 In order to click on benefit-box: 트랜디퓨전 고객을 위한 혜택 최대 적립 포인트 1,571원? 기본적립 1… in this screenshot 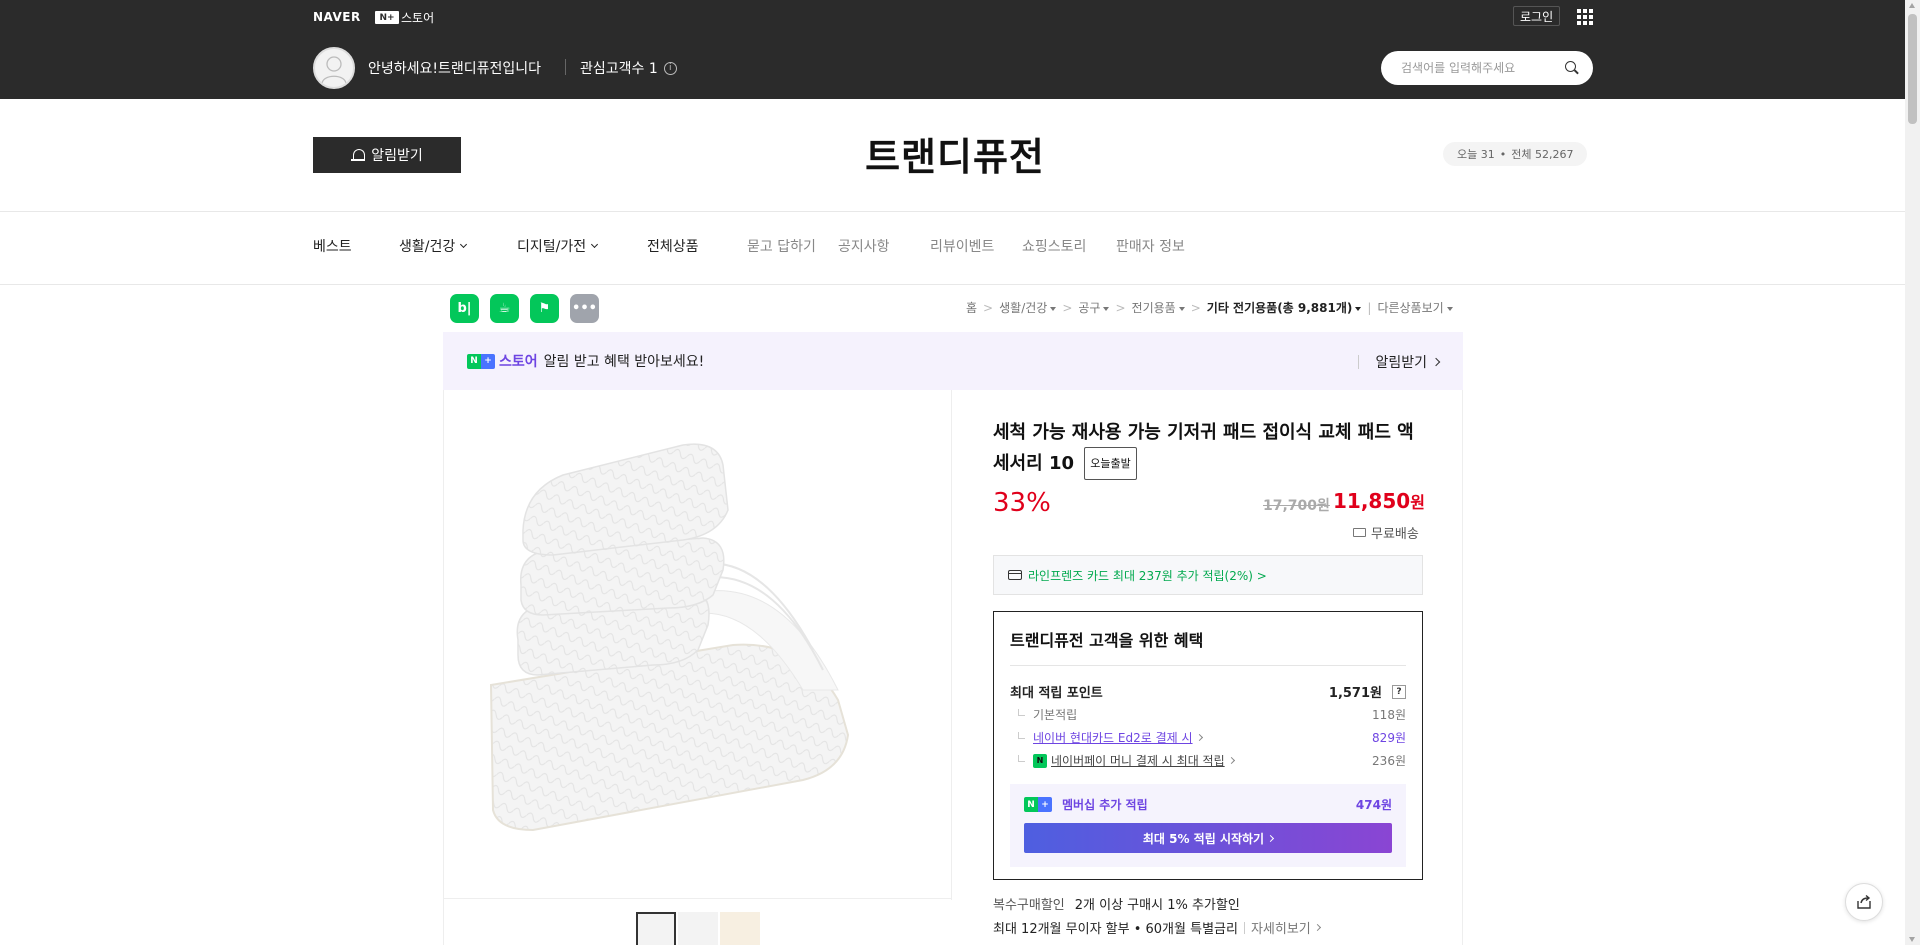, I will do `click(1208, 745)`.